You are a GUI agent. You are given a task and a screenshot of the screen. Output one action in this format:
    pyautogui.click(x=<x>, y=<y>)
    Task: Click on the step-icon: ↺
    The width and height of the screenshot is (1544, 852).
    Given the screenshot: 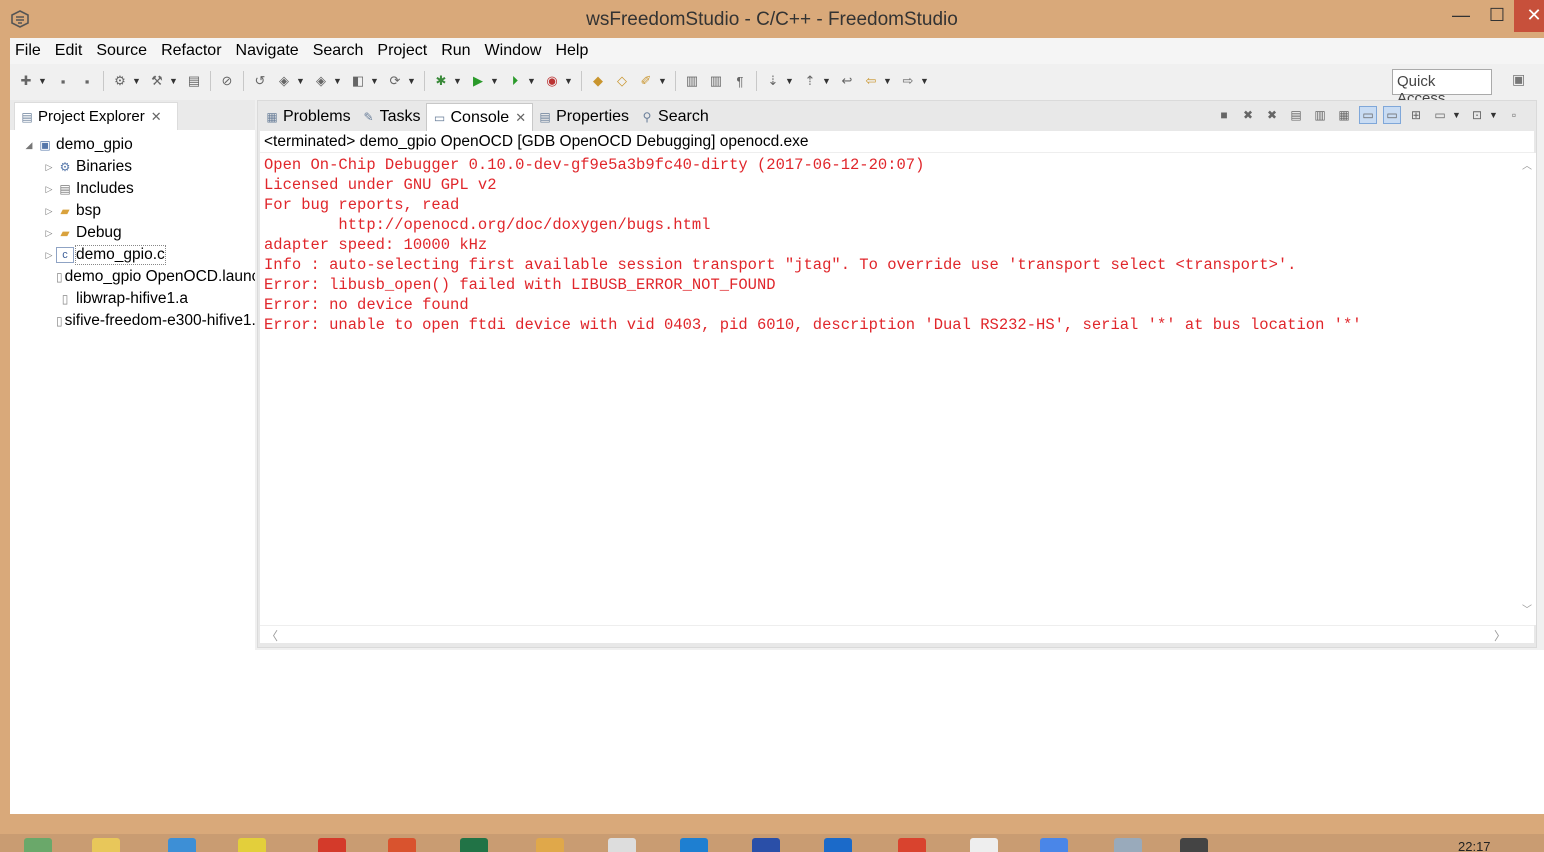 What is the action you would take?
    pyautogui.click(x=260, y=81)
    